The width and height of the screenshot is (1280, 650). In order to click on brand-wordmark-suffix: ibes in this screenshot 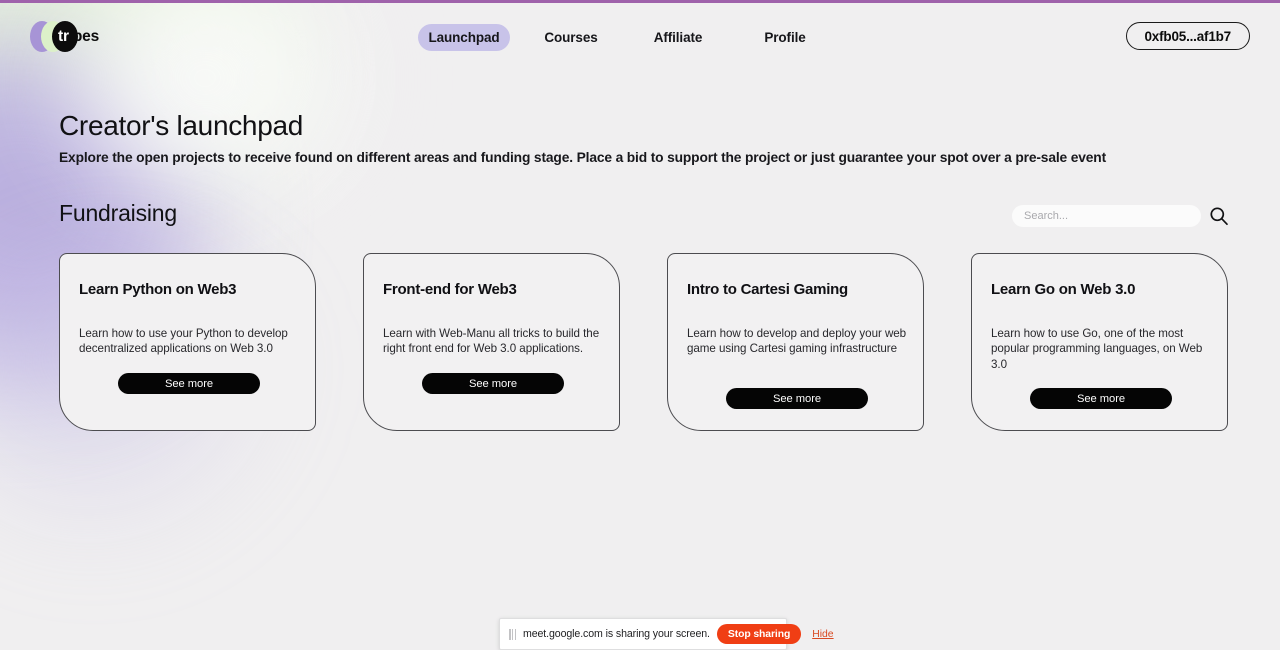, I will do `click(84, 36)`.